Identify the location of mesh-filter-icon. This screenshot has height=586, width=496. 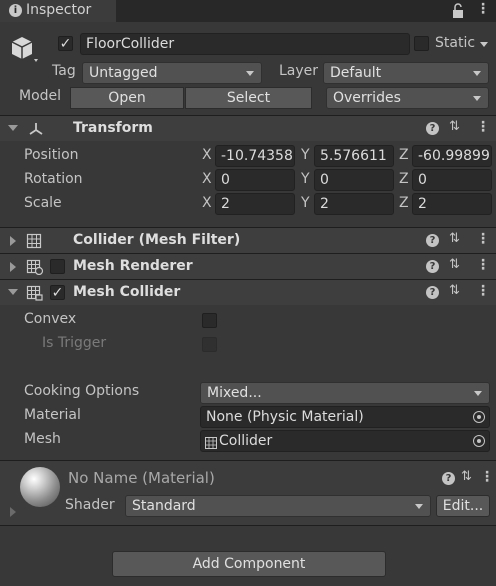
(34, 241).